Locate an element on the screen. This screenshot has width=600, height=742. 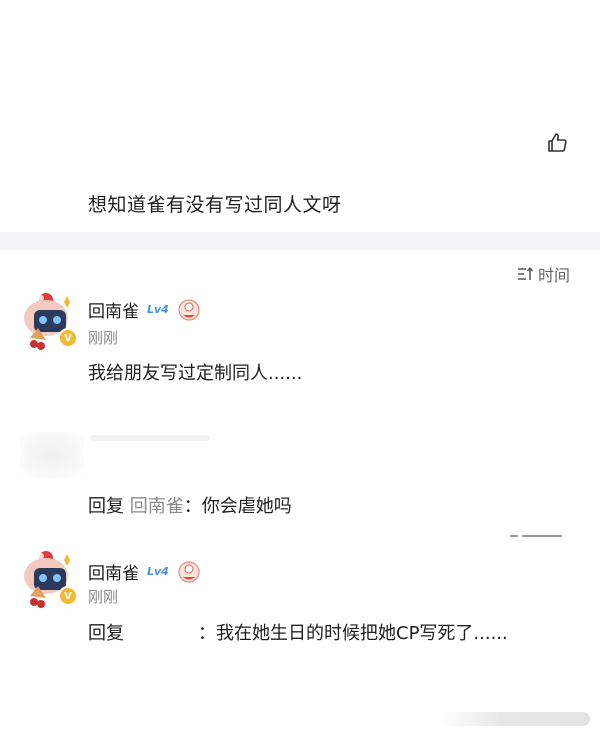
reply-body: 你会虐她吗 is located at coordinates (246, 506).